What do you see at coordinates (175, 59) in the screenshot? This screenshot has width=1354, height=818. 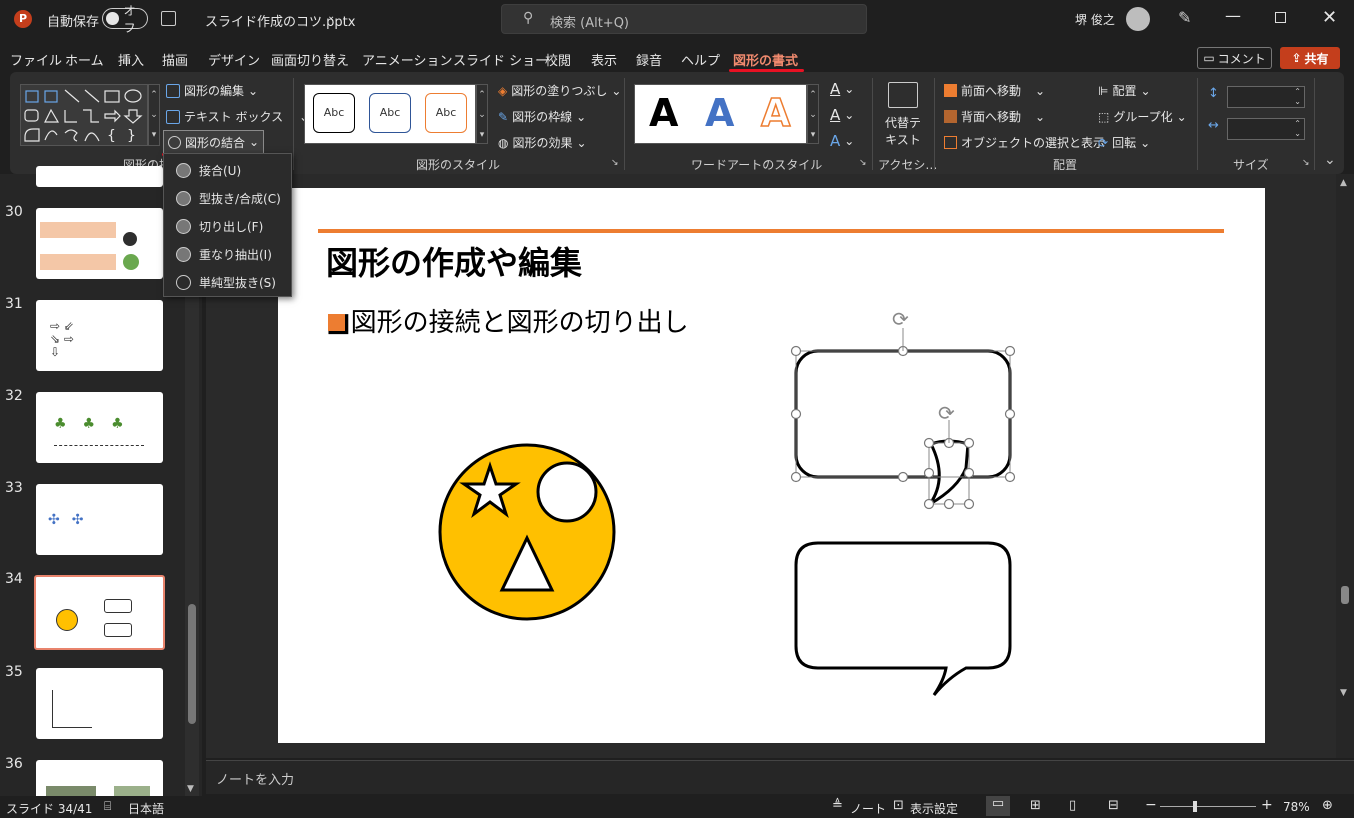 I see `tab-draw: 描画` at bounding box center [175, 59].